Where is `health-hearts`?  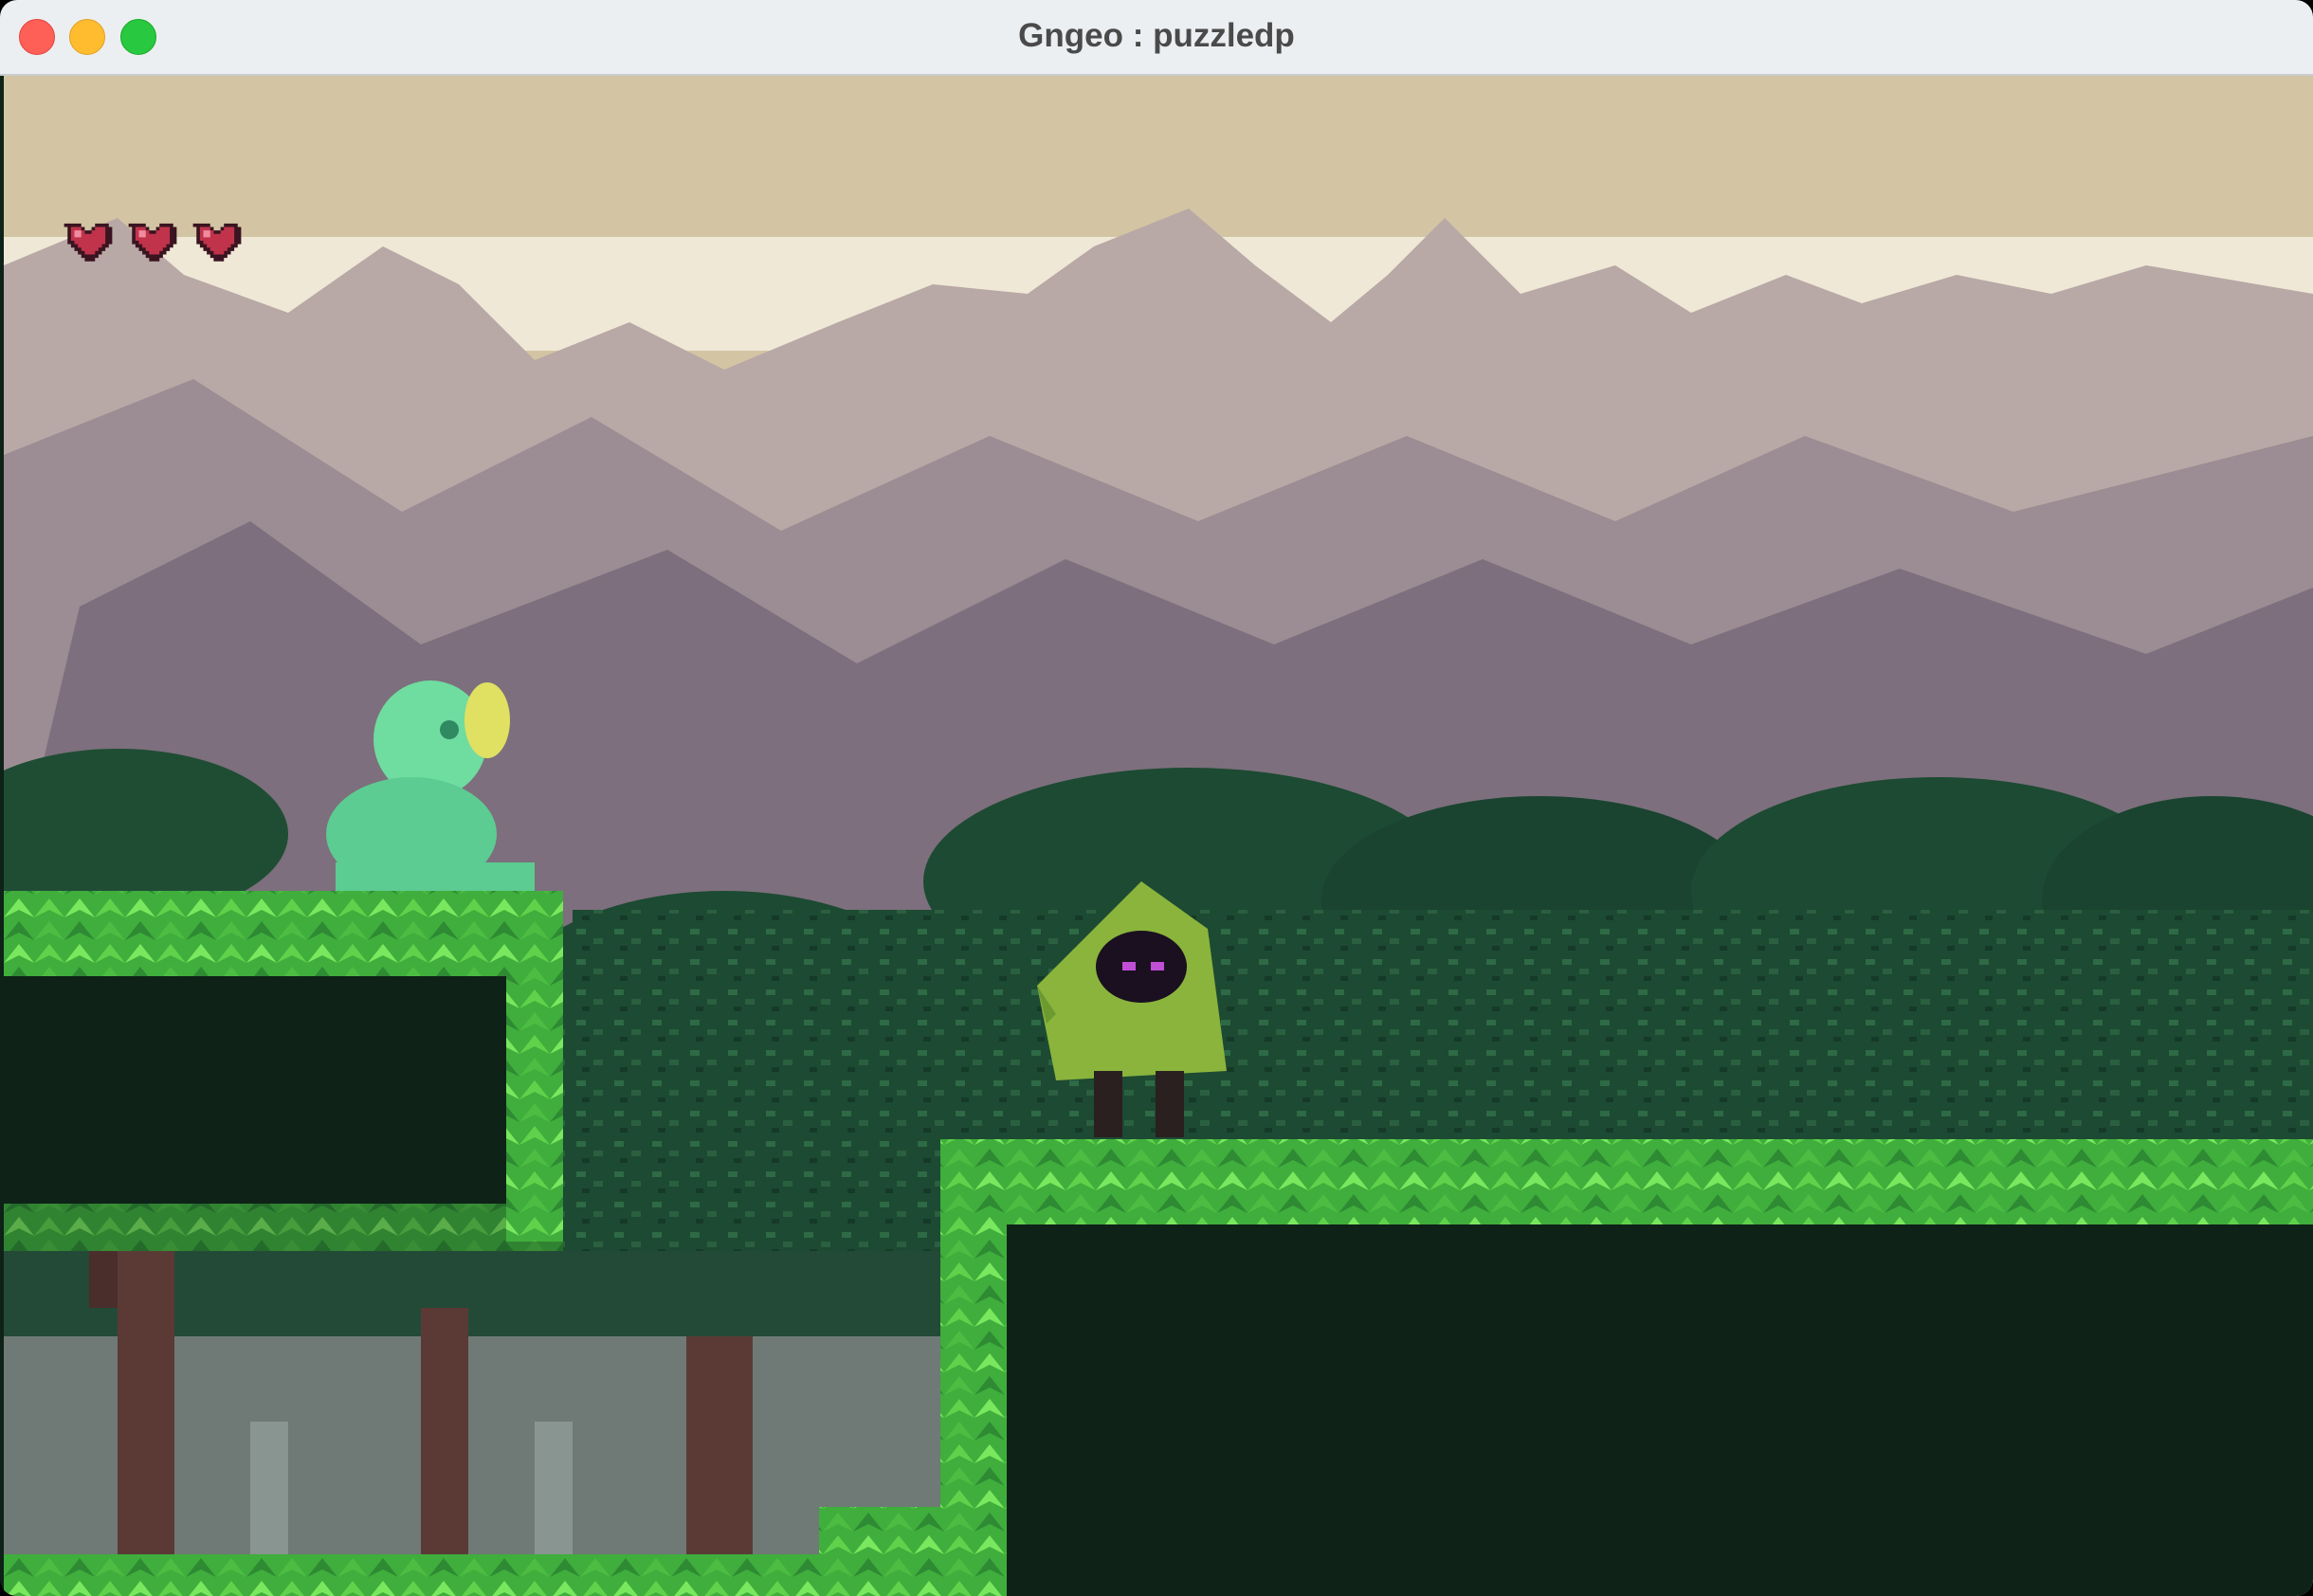
health-hearts is located at coordinates (153, 241).